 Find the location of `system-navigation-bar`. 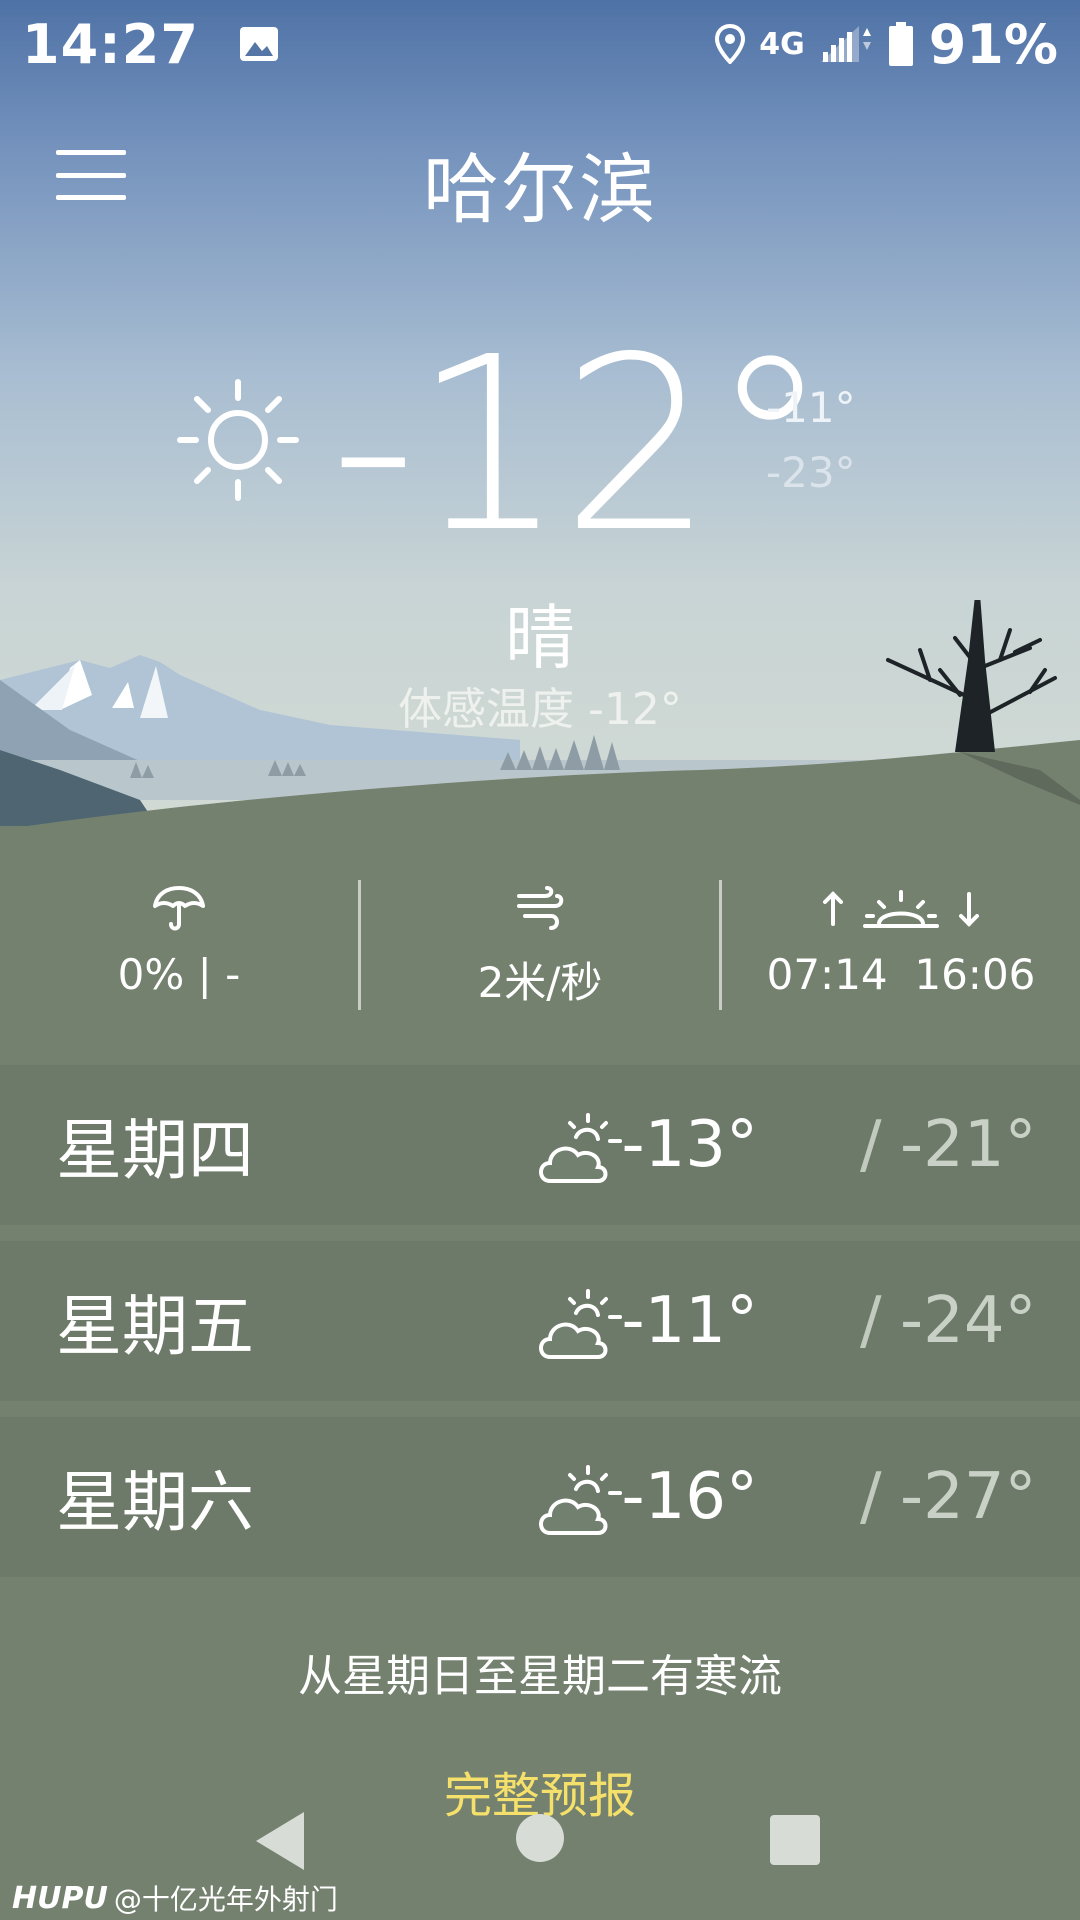

system-navigation-bar is located at coordinates (540, 1841).